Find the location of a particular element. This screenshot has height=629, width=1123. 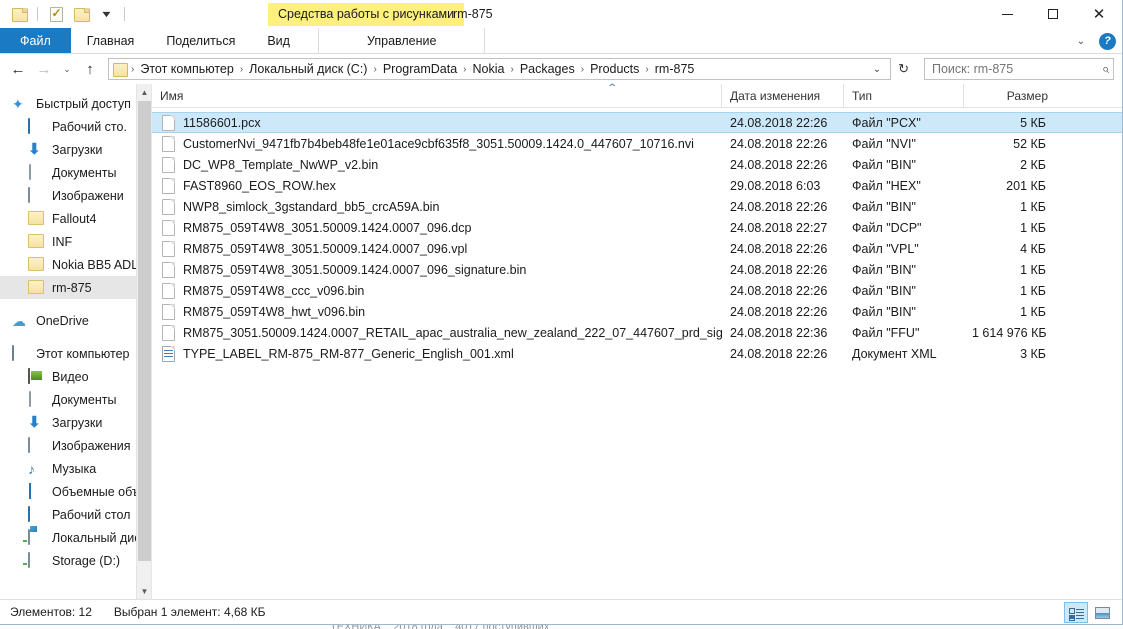

qat-new-folder-button is located at coordinates (81, 14).